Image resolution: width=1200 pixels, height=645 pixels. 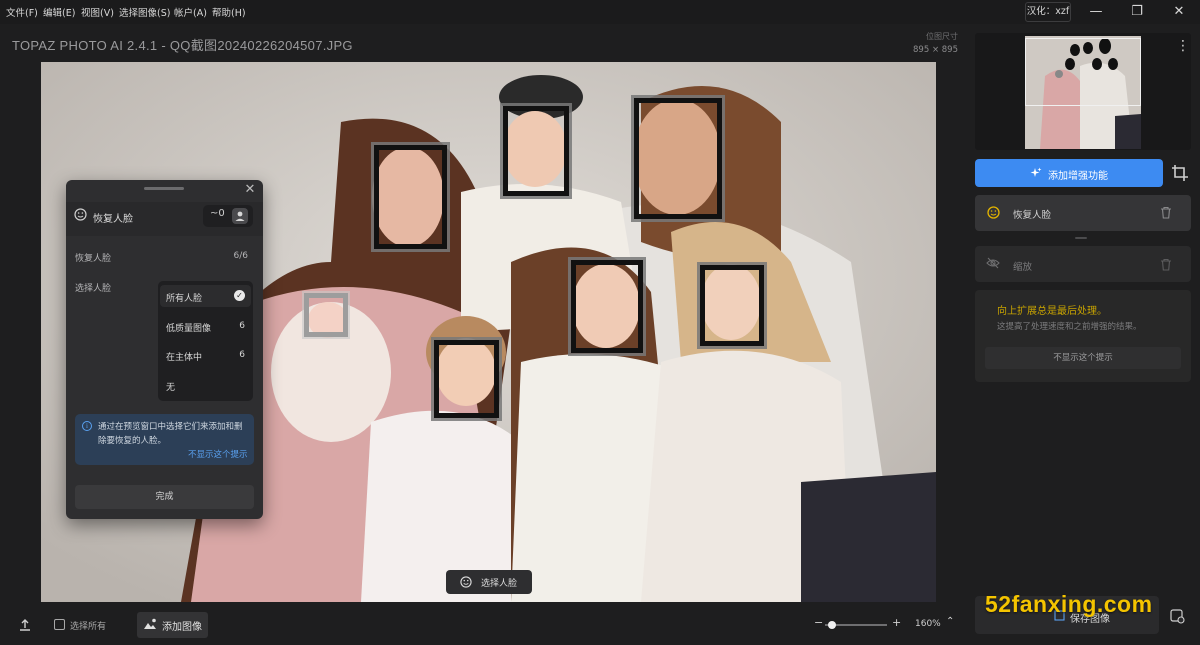 I want to click on crop-icon, so click(x=1180, y=173).